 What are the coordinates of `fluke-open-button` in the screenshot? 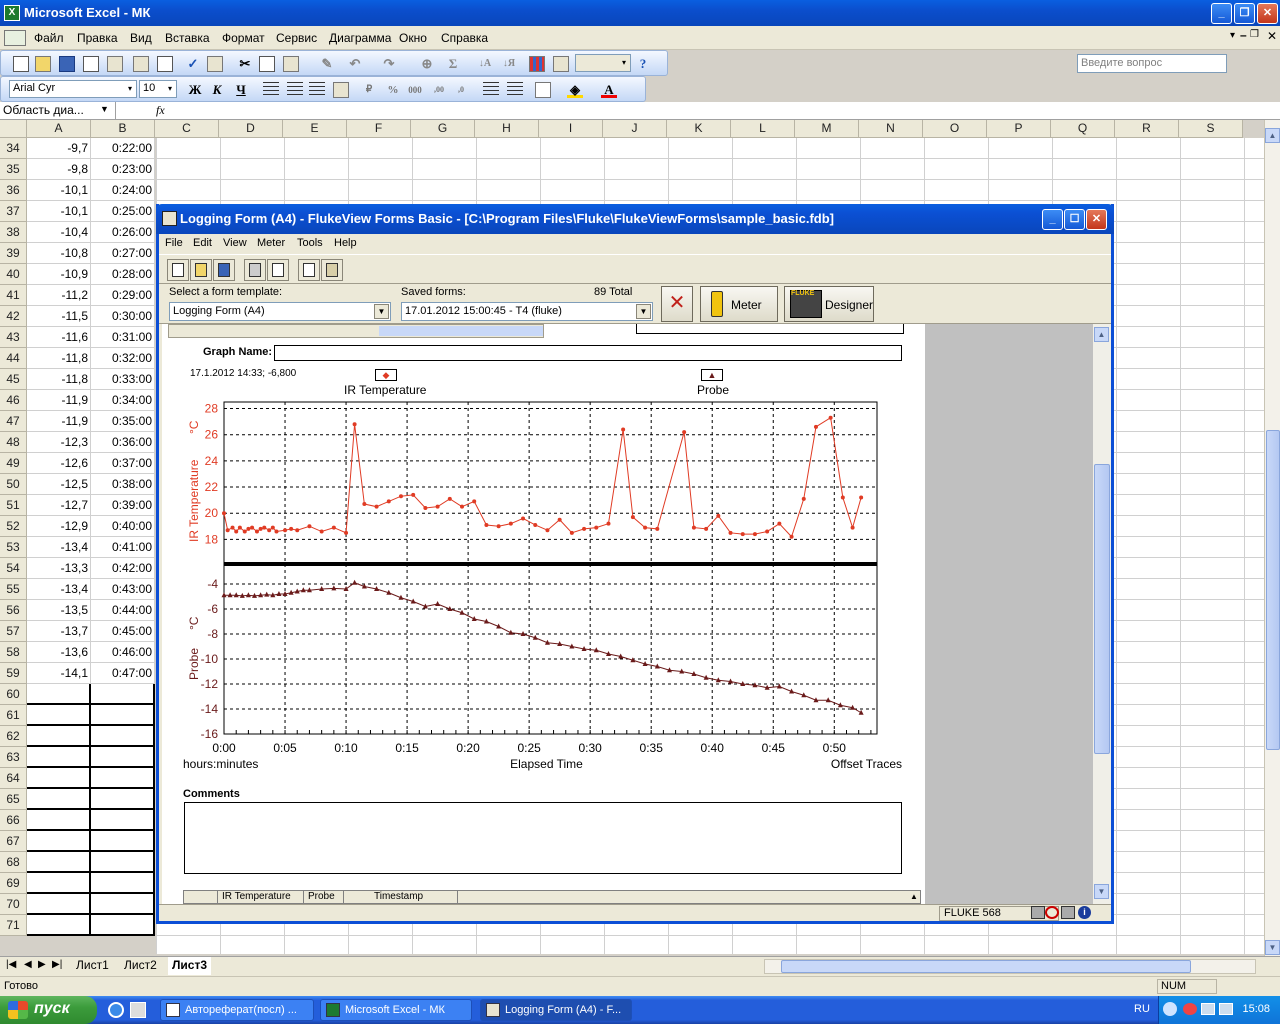 It's located at (201, 270).